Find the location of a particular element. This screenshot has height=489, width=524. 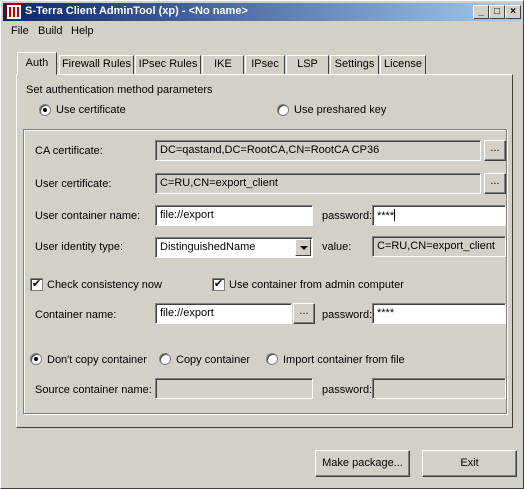

exit-button: Exit is located at coordinates (469, 463).